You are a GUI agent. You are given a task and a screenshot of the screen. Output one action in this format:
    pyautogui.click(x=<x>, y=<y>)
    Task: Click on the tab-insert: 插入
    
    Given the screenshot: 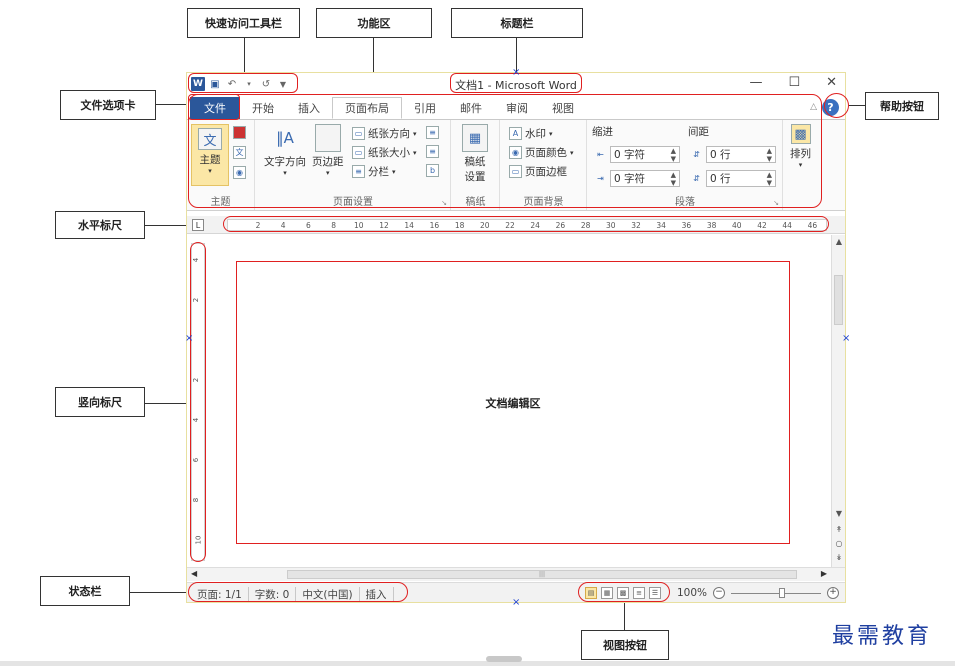 What is the action you would take?
    pyautogui.click(x=309, y=108)
    